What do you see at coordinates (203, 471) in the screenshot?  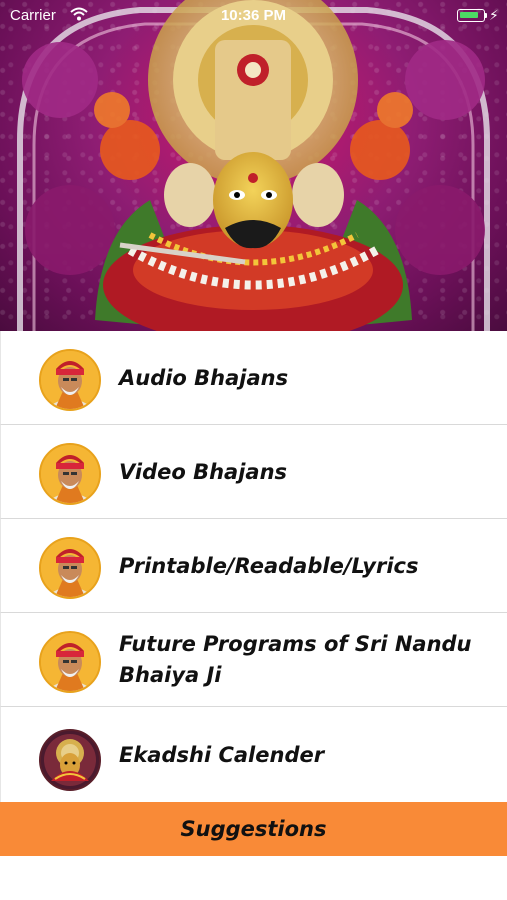 I see `menu-item-label: Video Bhajans` at bounding box center [203, 471].